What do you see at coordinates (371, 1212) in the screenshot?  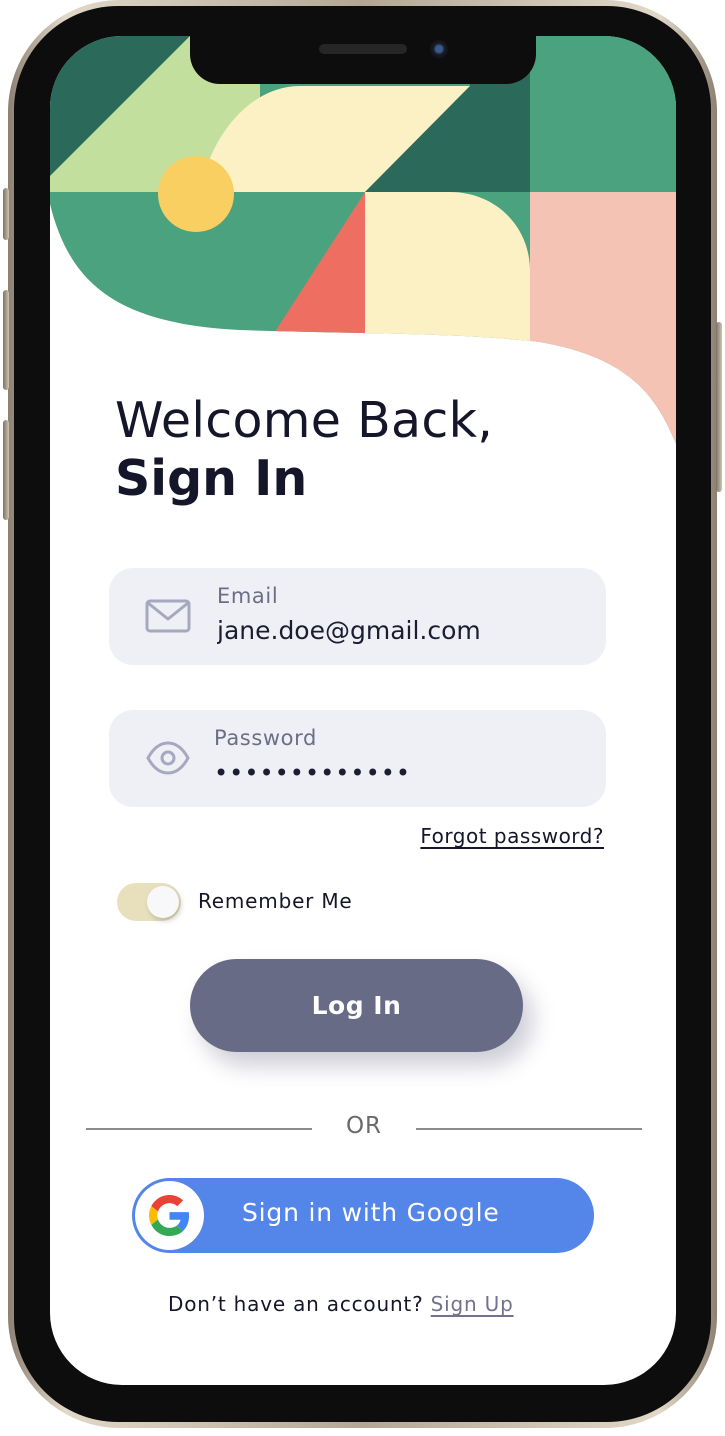 I see `google-signin-label: Sign in with Google` at bounding box center [371, 1212].